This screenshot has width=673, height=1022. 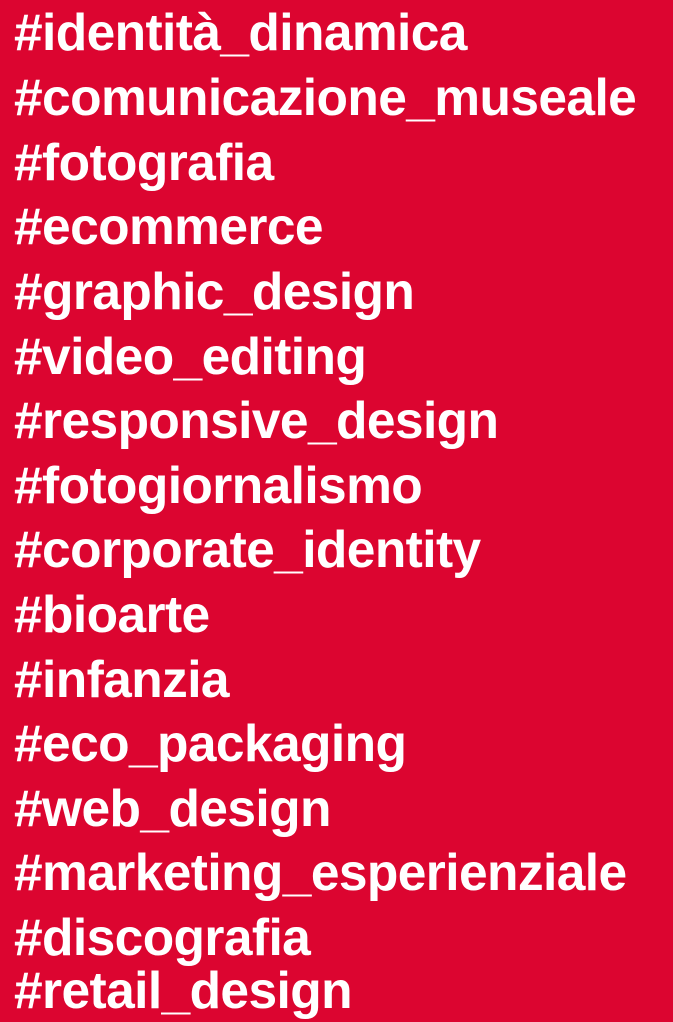 I want to click on tag-marketing-esperienziale: #marketing_esperienziale, so click(x=320, y=872).